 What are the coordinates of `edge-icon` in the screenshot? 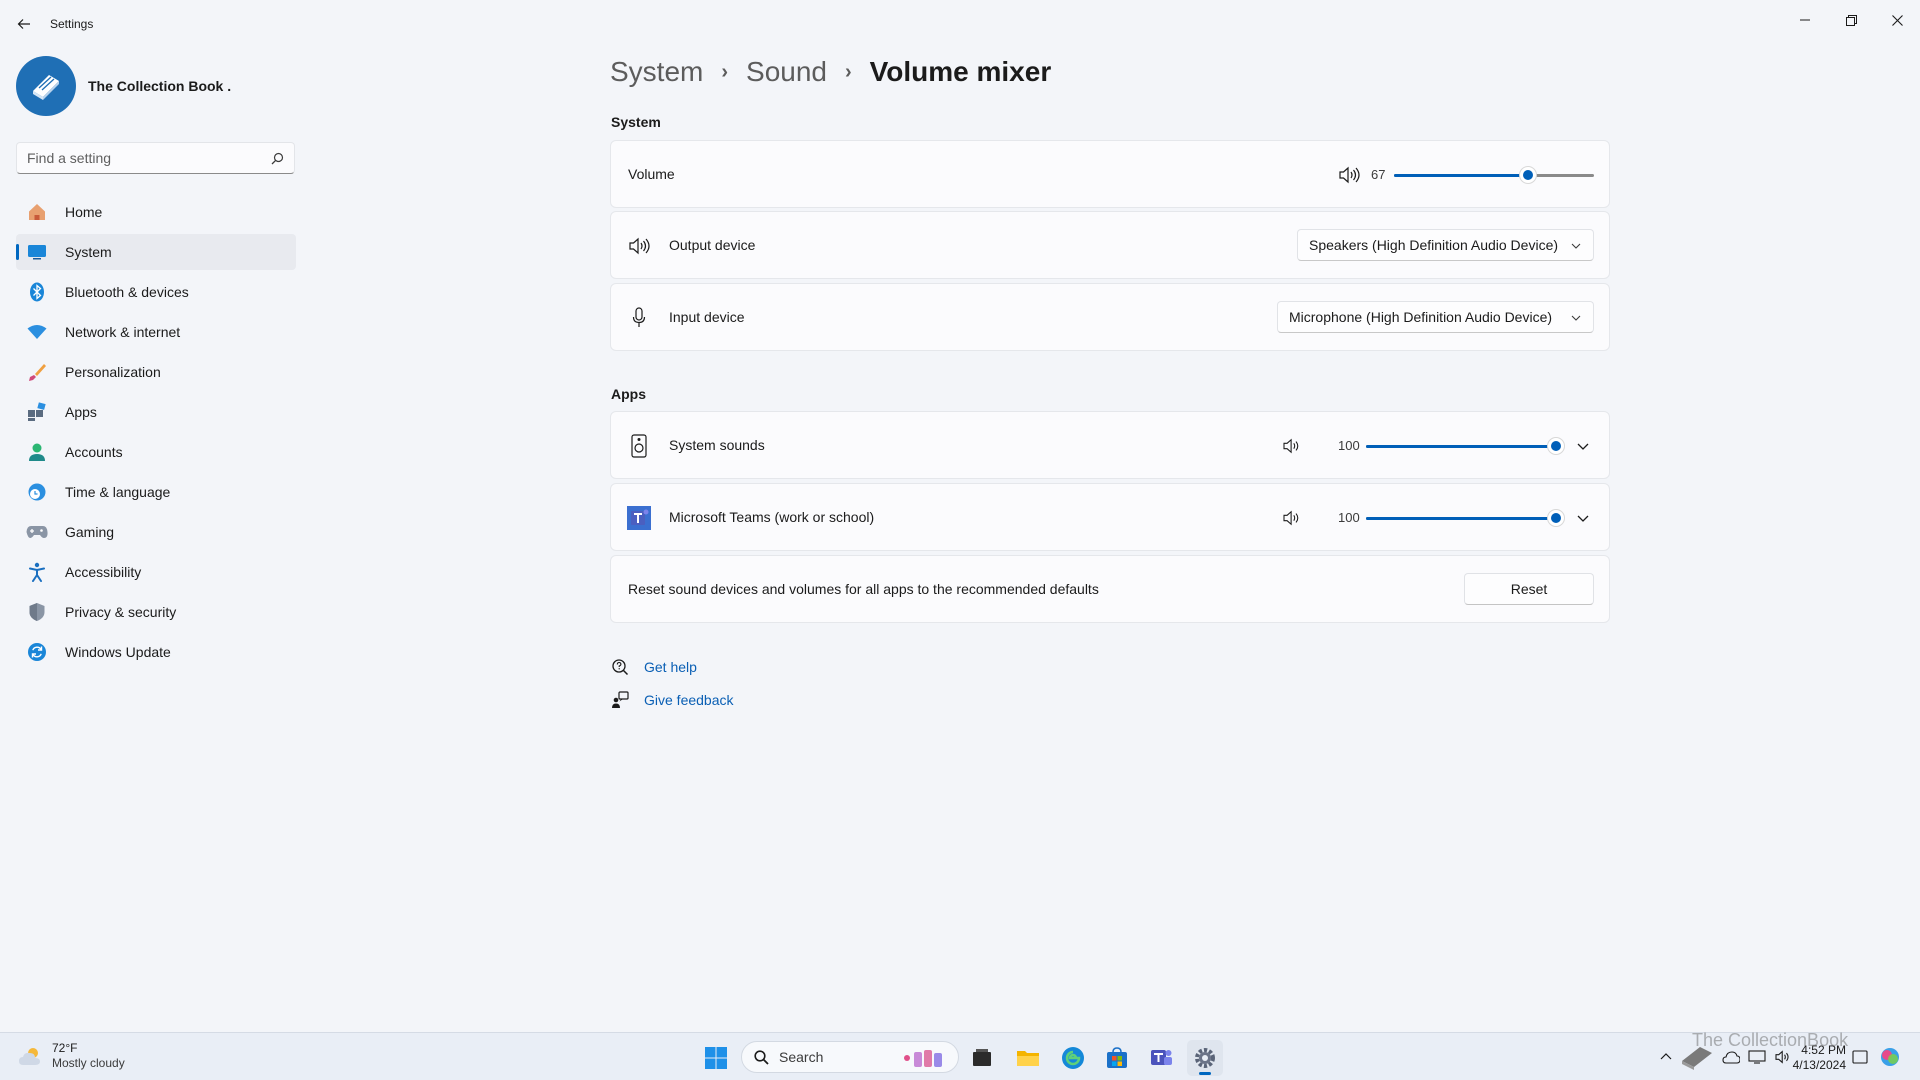 It's located at (1073, 1058).